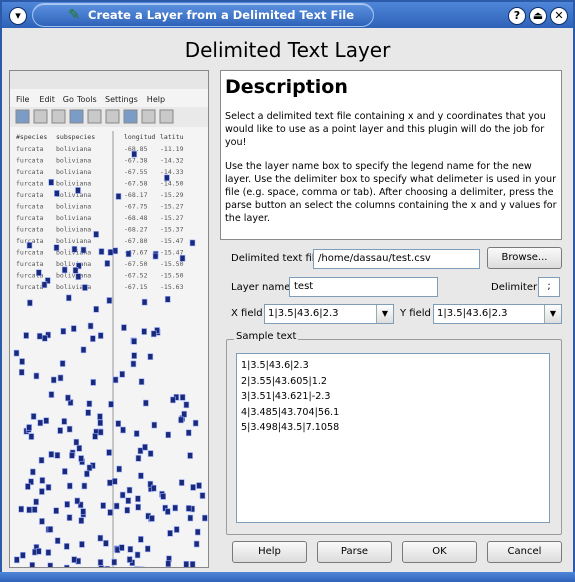 The image size is (575, 582). Describe the element at coordinates (269, 552) in the screenshot. I see `help-button: Help` at that location.